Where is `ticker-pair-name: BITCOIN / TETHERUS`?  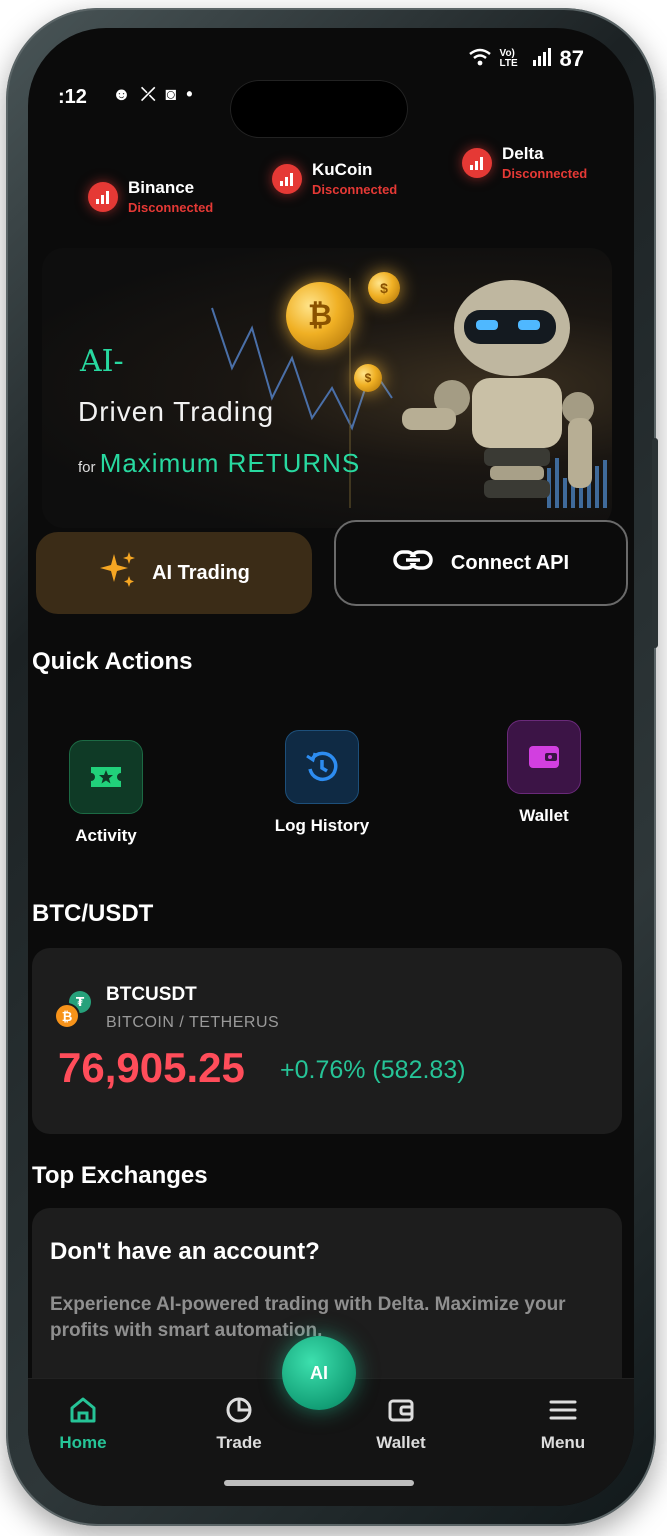 ticker-pair-name: BITCOIN / TETHERUS is located at coordinates (193, 1022).